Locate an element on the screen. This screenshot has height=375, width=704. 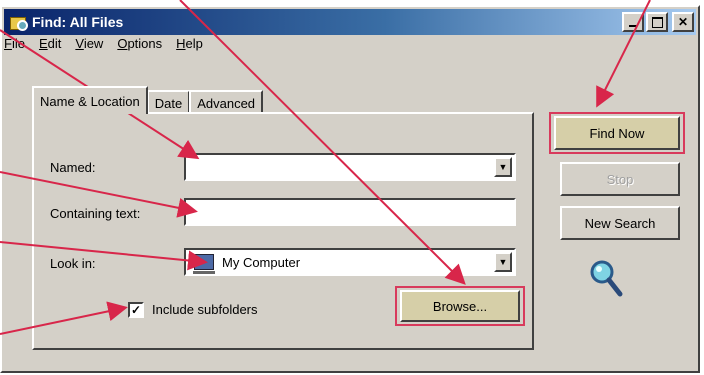
menu-bar: File Edit View Options Help is located at coordinates (103, 43).